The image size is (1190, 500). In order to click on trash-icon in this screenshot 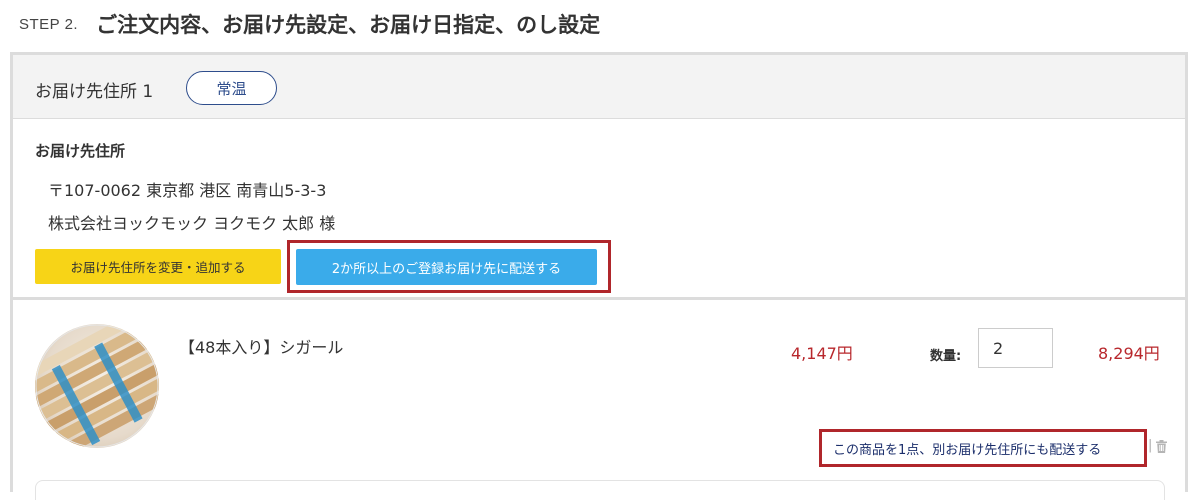, I will do `click(1161, 445)`.